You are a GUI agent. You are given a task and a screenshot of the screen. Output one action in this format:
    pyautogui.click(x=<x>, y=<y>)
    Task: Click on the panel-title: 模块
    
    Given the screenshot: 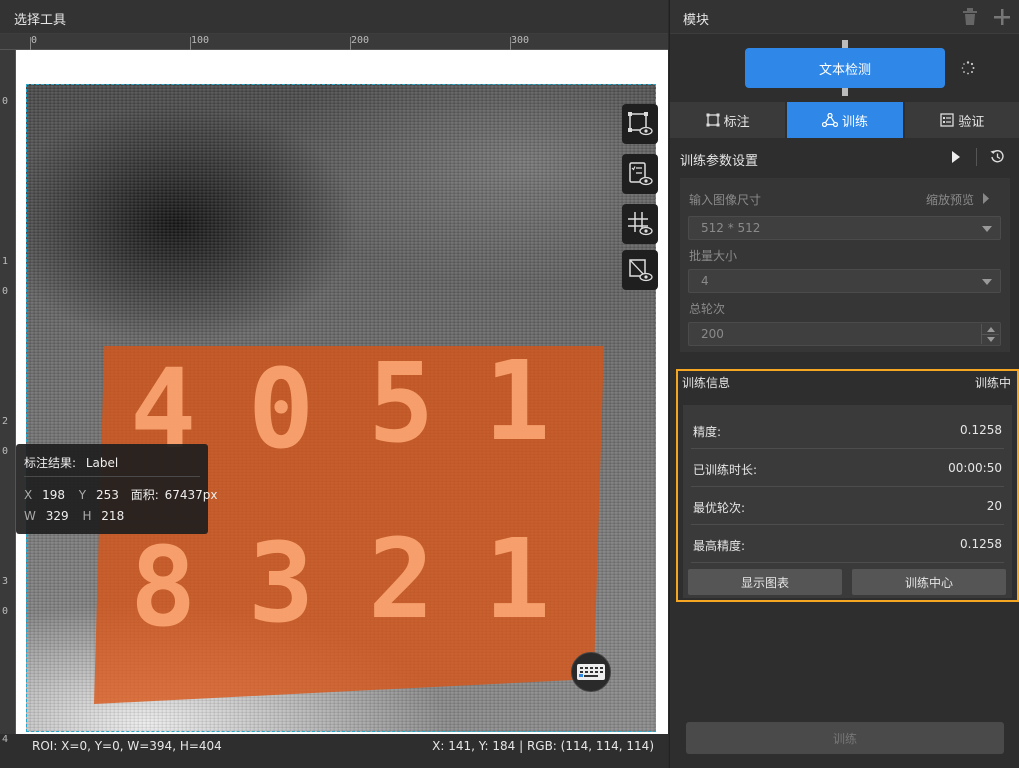 What is the action you would take?
    pyautogui.click(x=696, y=20)
    